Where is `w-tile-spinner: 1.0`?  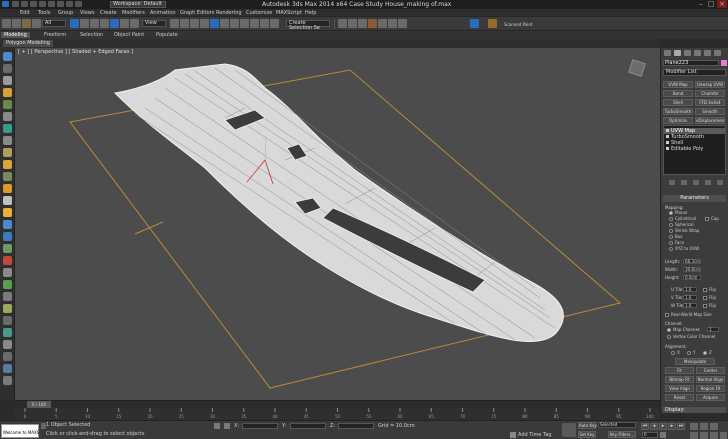
w-tile-spinner: 1.0 is located at coordinates (690, 305).